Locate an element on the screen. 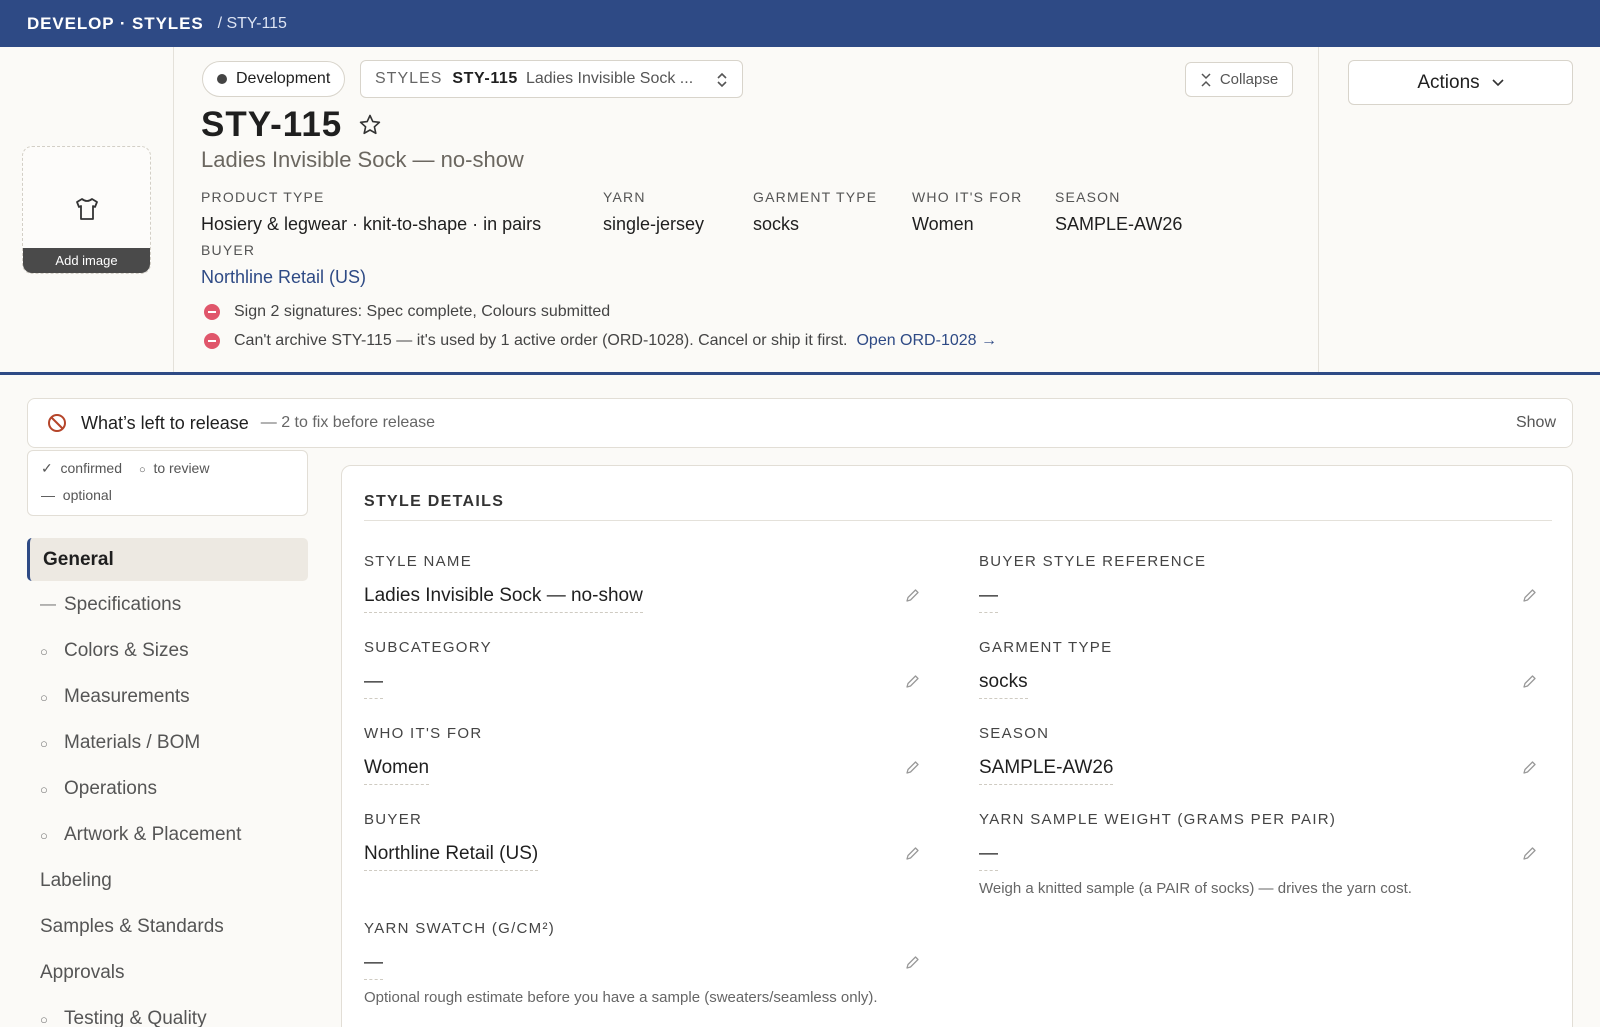 This screenshot has width=1600, height=1027. page-title: STY-115 is located at coordinates (272, 124).